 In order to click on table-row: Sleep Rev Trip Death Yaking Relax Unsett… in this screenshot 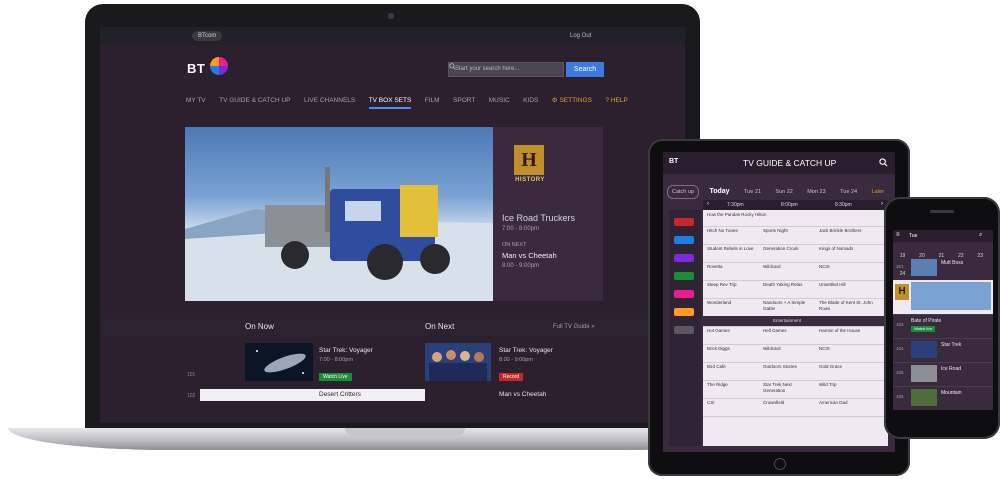, I will do `click(795, 289)`.